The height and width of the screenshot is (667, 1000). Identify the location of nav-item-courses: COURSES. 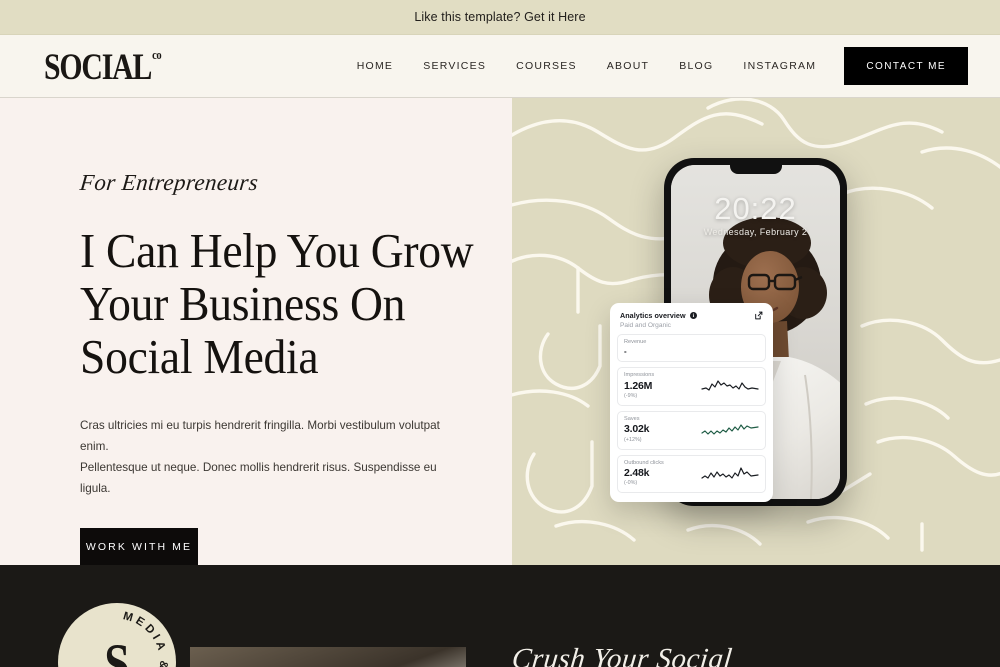
(546, 66).